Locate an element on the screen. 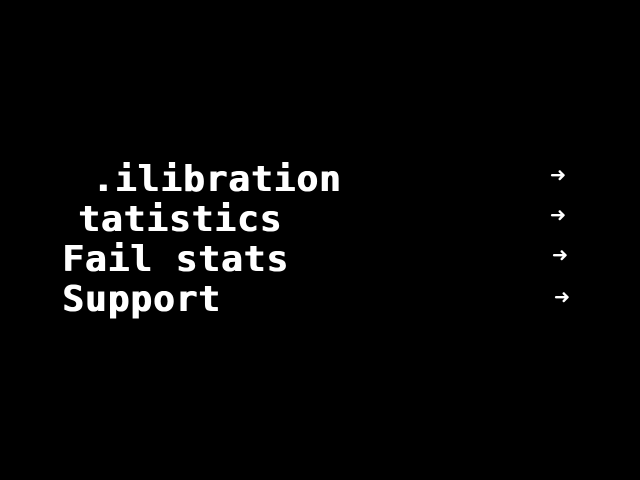  menu-item-statistics: tatistics ➜ is located at coordinates (320, 220).